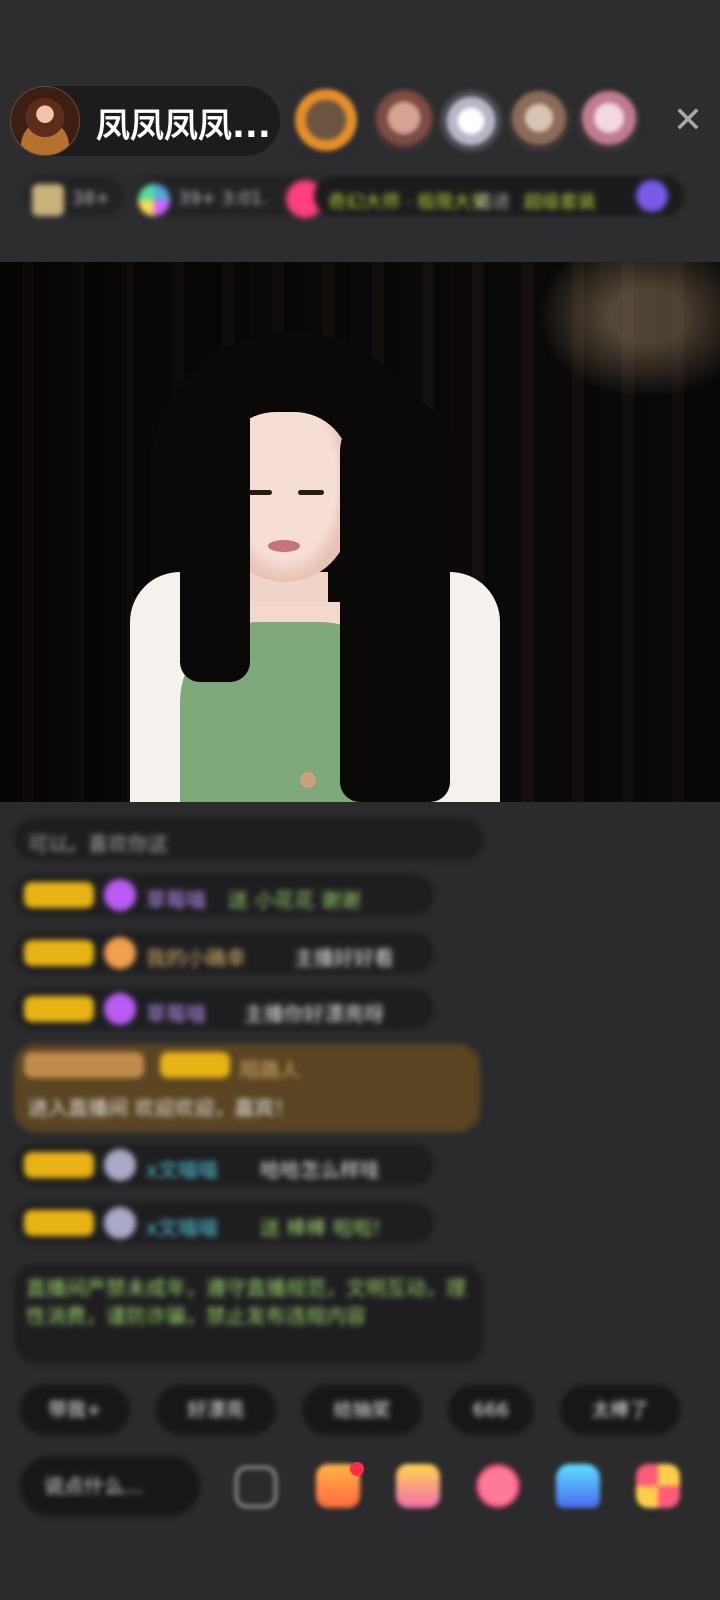 The image size is (720, 1600). What do you see at coordinates (48, 200) in the screenshot?
I see `rank-icon` at bounding box center [48, 200].